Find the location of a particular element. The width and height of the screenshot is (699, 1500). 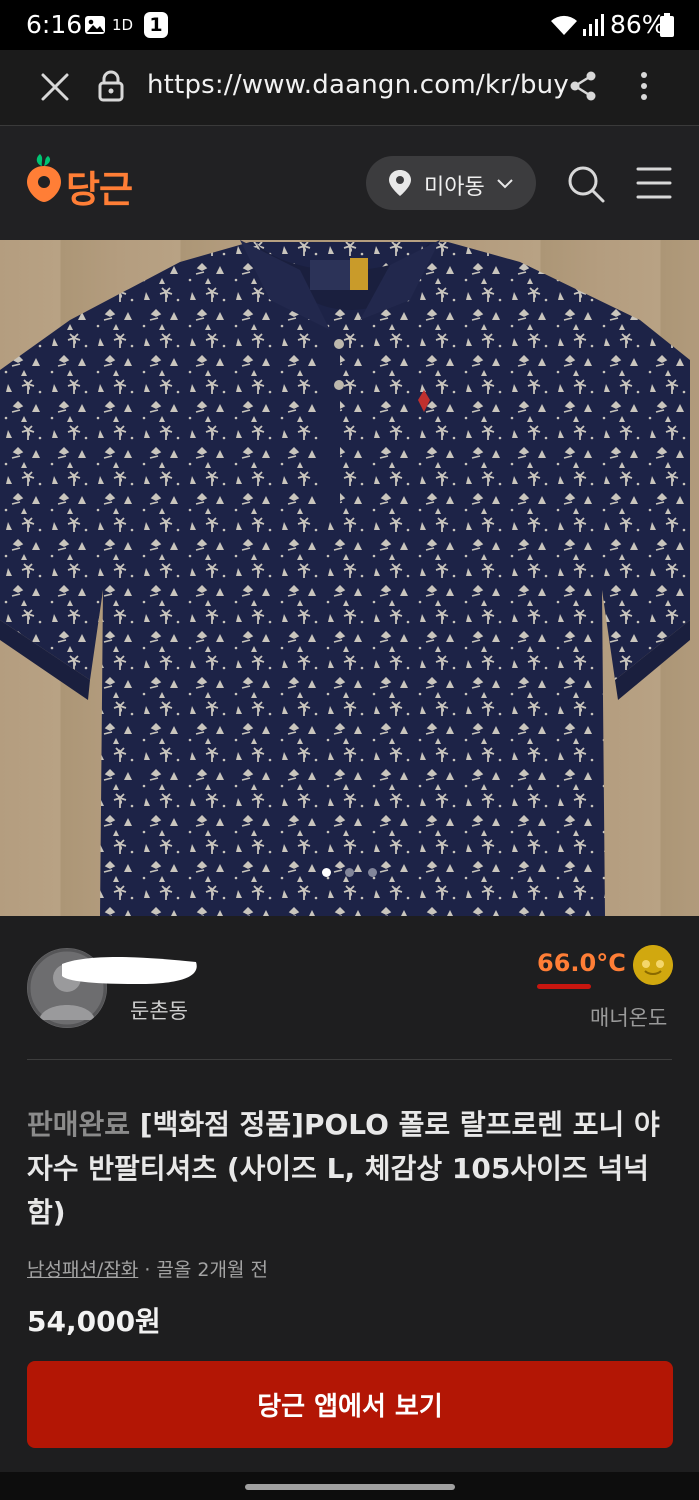

browser-toolbar: https://www.daangn.com/kr/buy is located at coordinates (349, 88).